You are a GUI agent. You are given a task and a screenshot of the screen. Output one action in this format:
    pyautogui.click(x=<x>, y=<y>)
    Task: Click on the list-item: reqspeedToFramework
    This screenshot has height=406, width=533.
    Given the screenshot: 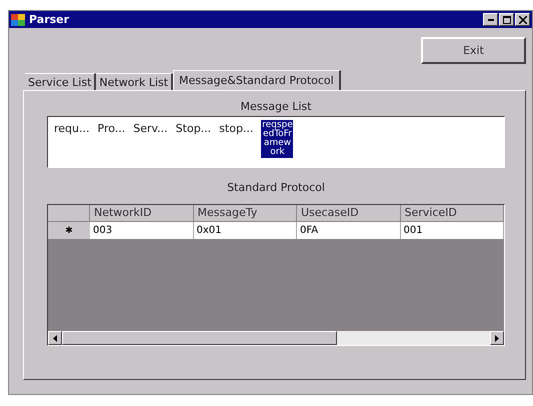 What is the action you would take?
    pyautogui.click(x=277, y=139)
    